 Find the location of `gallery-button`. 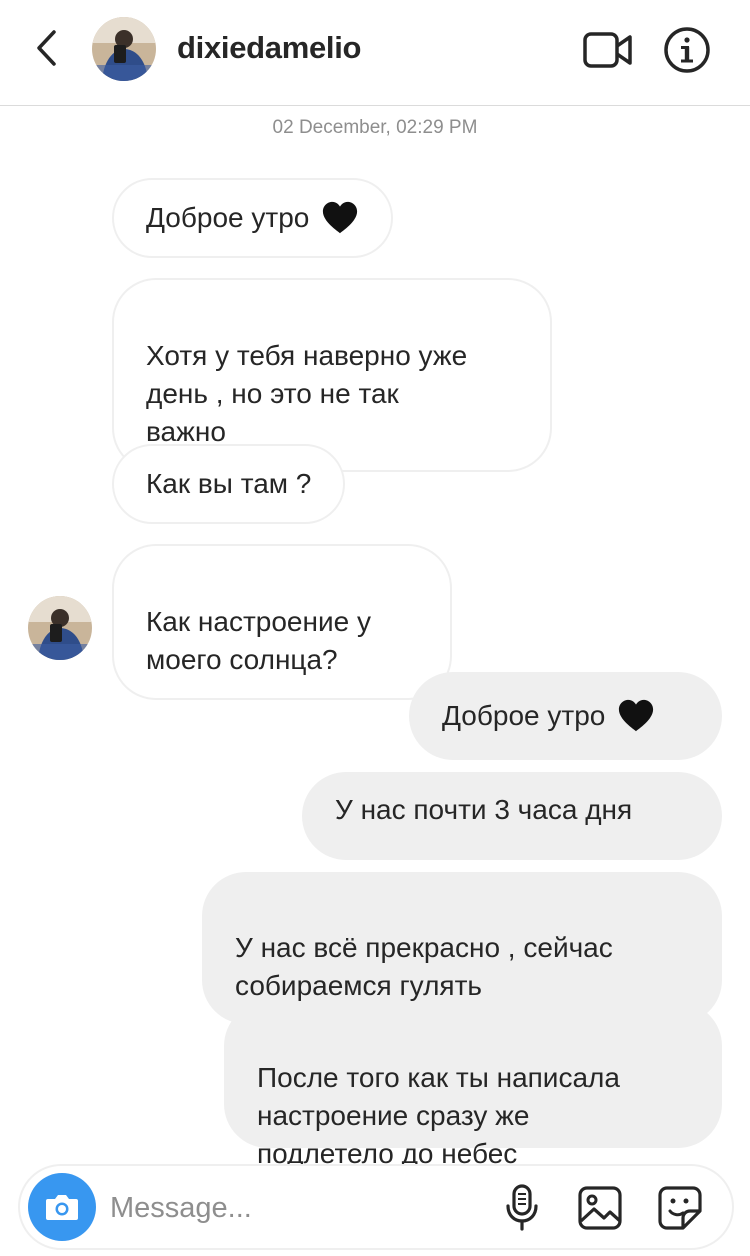

gallery-button is located at coordinates (600, 1208).